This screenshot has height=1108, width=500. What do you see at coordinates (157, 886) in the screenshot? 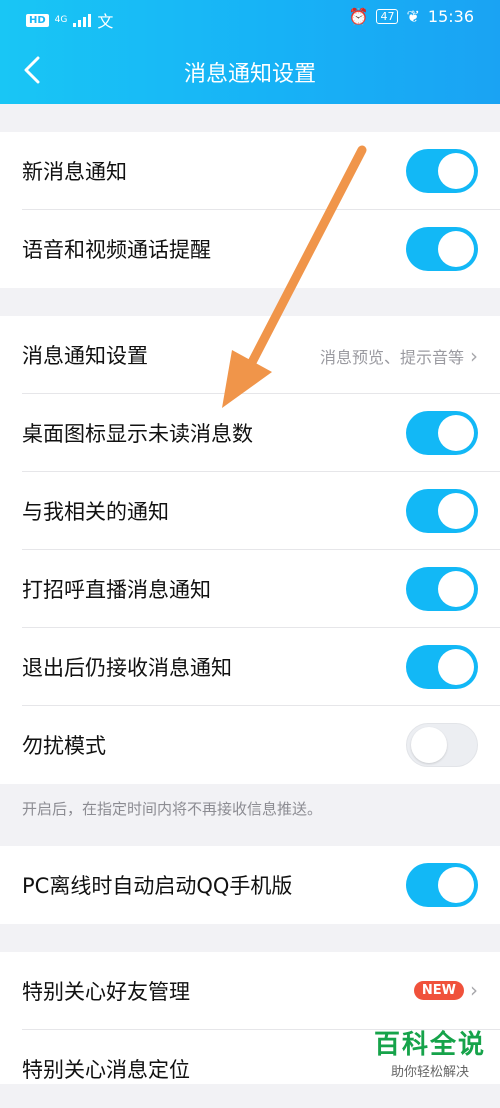
I see `row-label: PC离线时自动启动QQ手机版` at bounding box center [157, 886].